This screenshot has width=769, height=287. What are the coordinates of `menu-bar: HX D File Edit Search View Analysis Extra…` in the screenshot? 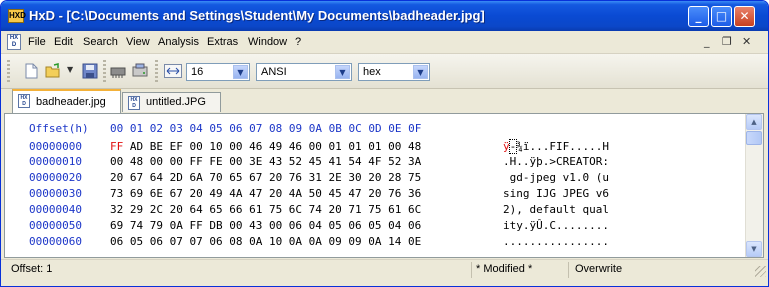 It's located at (384, 42).